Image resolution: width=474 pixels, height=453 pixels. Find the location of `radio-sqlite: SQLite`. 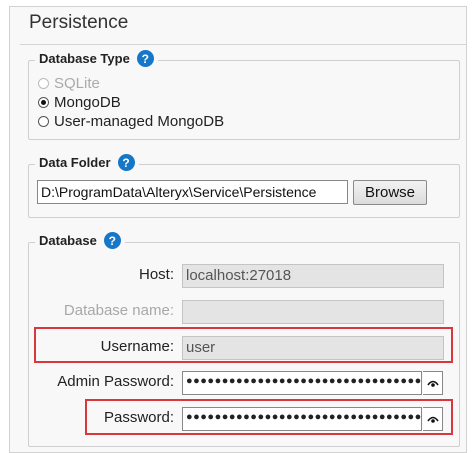

radio-sqlite: SQLite is located at coordinates (69, 83).